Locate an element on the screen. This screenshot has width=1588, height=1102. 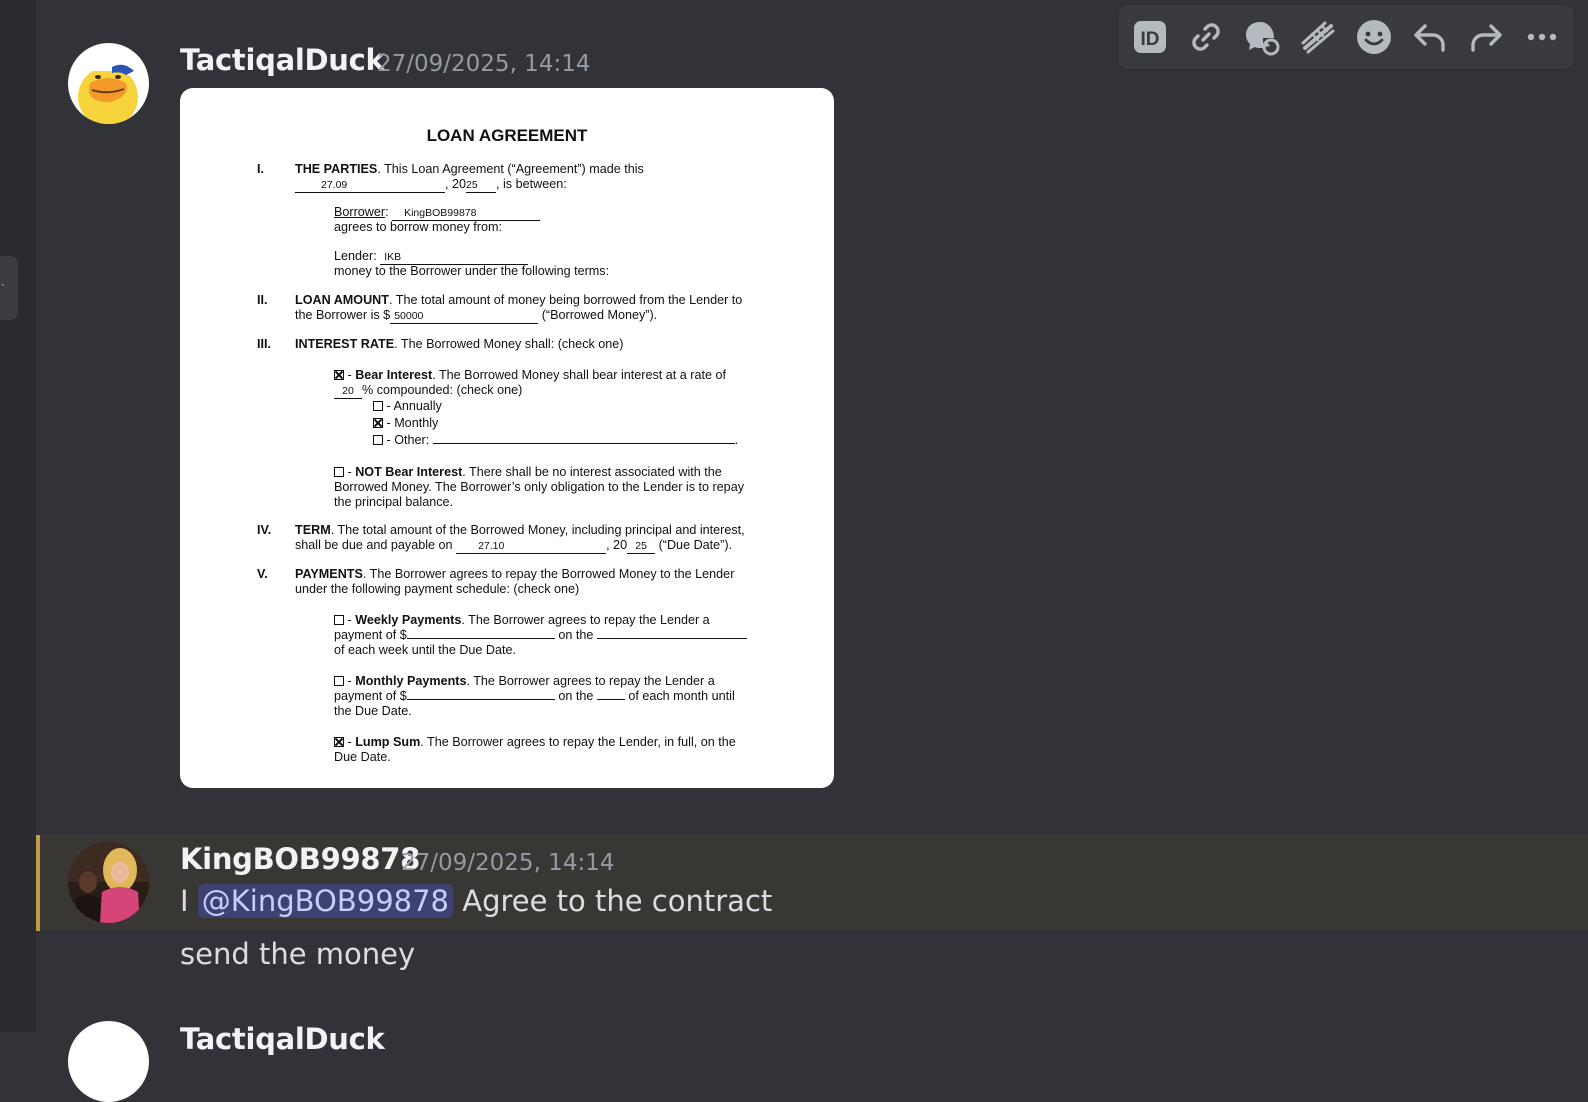
section-number: III. is located at coordinates (264, 344).